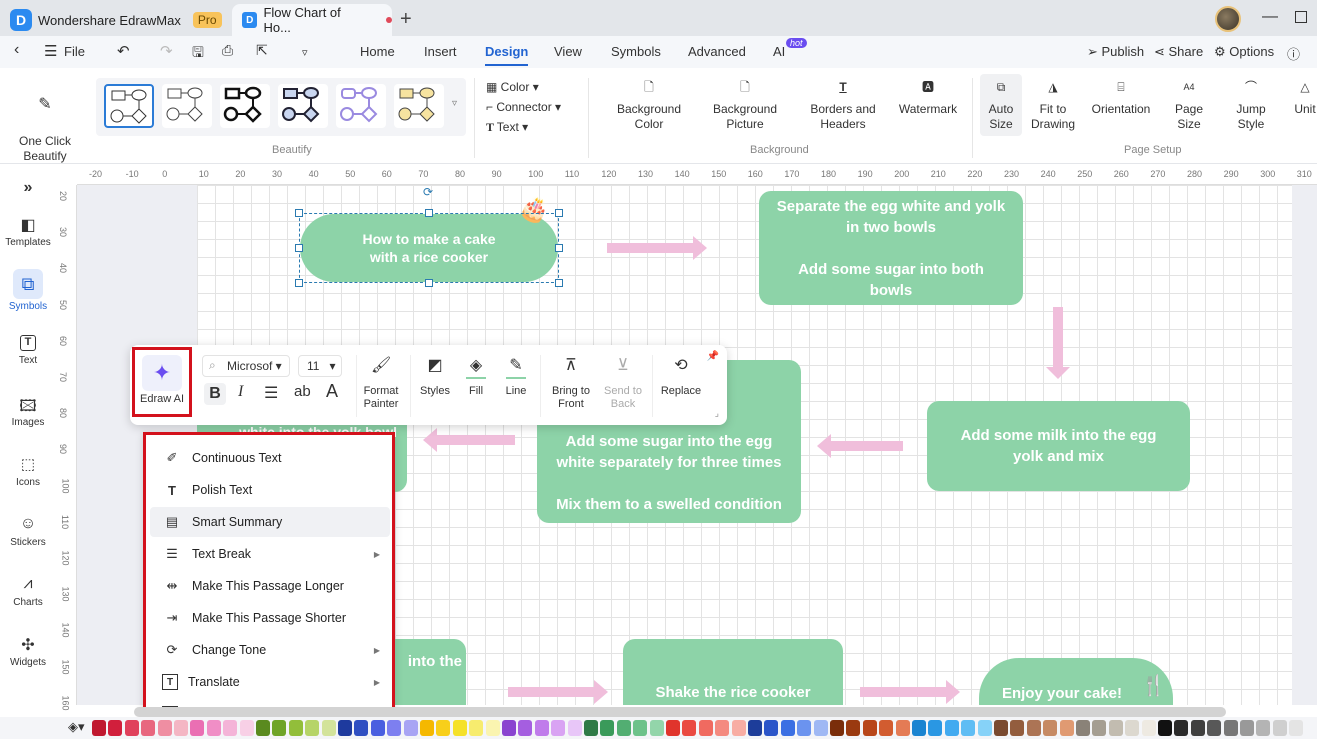 The width and height of the screenshot is (1317, 739). I want to click on orientation-button: ⌸ Orientation, so click(1121, 98).